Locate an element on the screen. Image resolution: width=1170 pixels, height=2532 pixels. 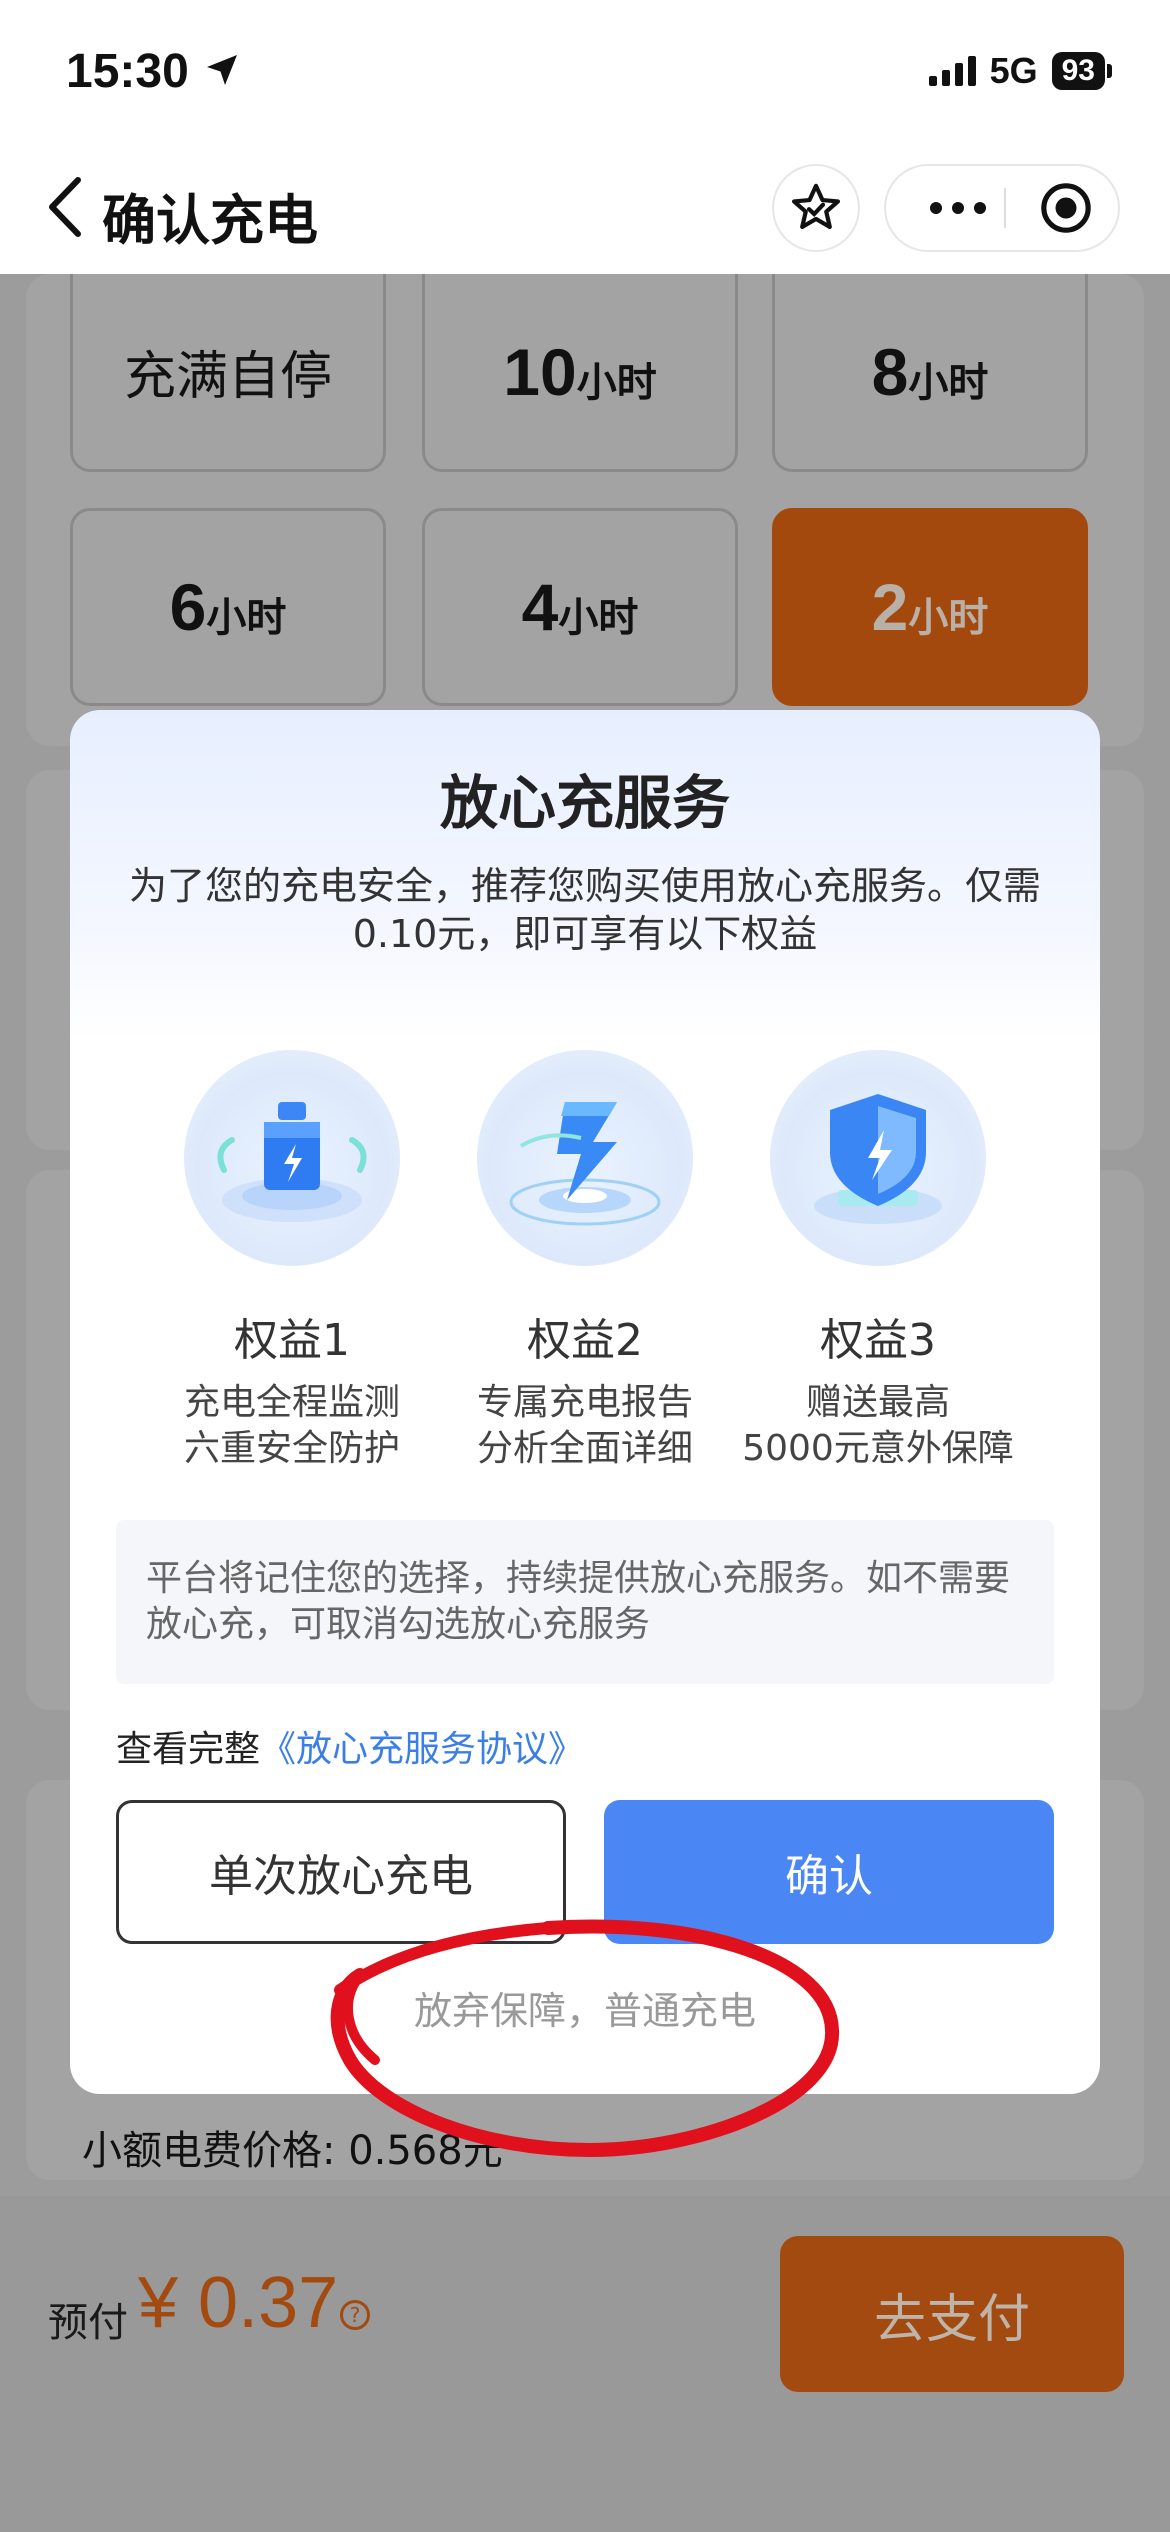
duration-option-2h-selected: 2 小时 is located at coordinates (930, 607).